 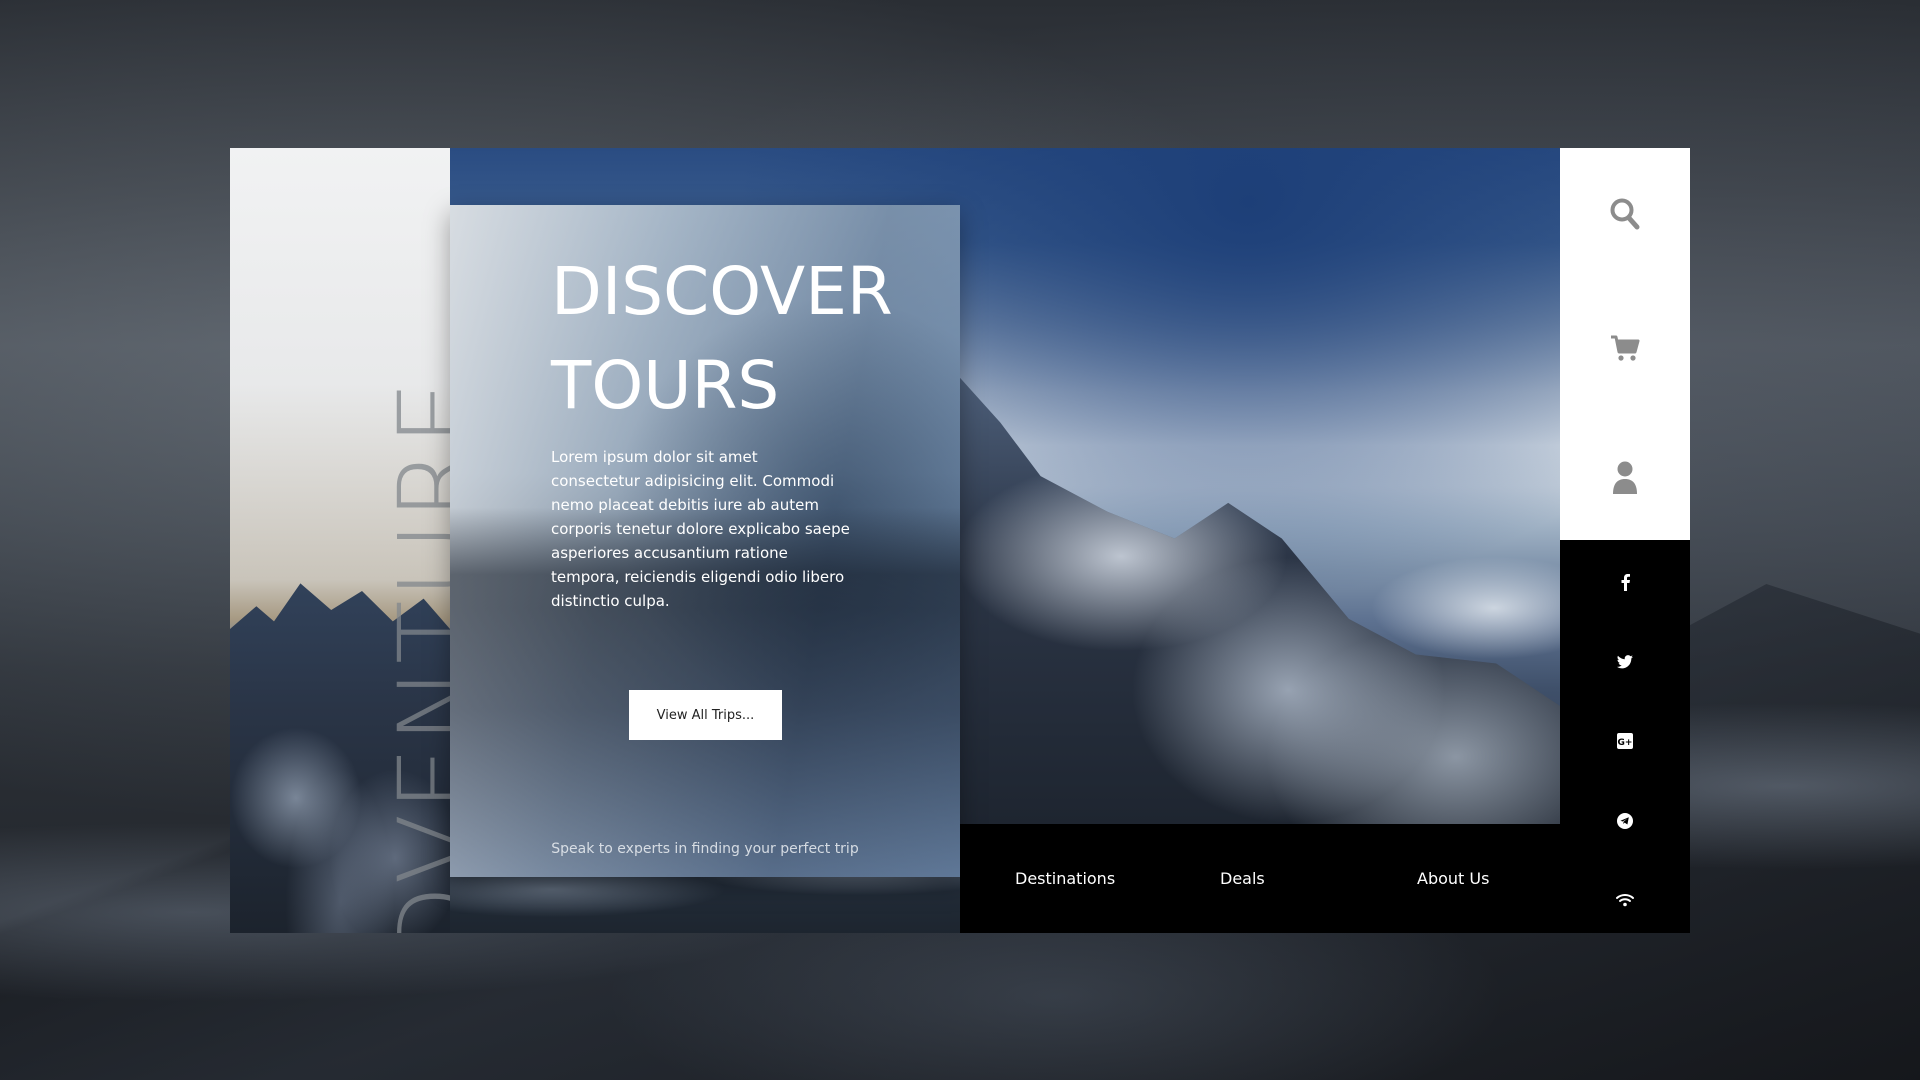 I want to click on social-sidebar: G+, so click(x=1625, y=736).